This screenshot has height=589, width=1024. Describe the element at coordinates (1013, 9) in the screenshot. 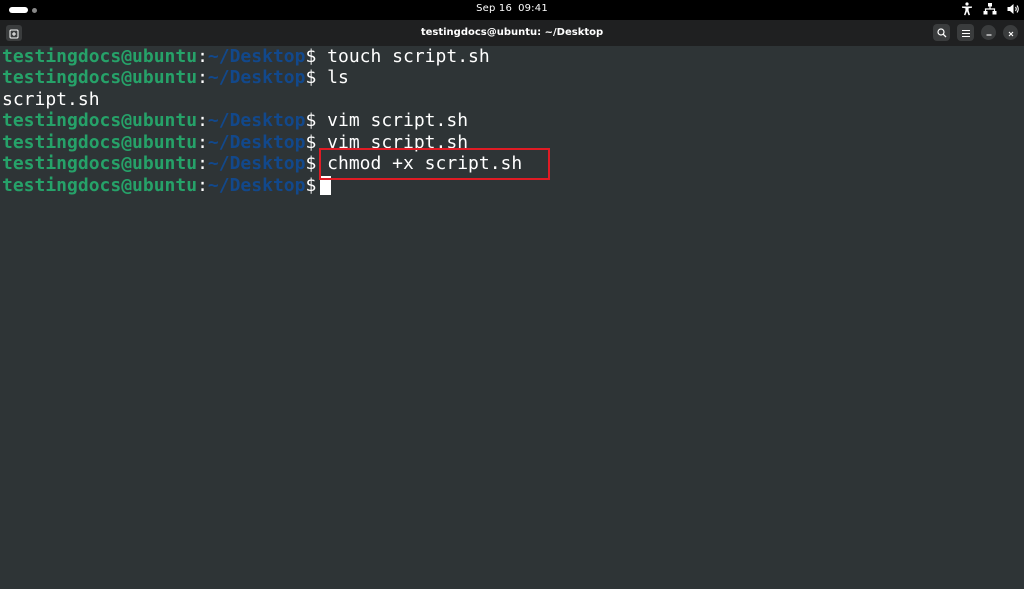

I see `volume-icon` at that location.